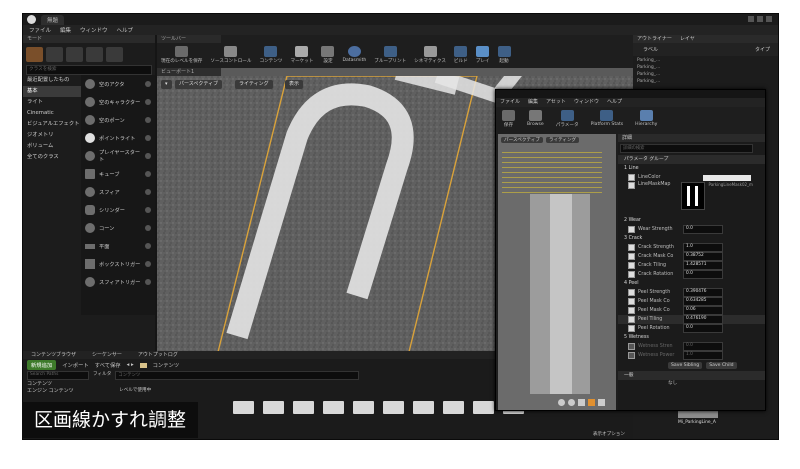  I want to click on foliage-mode-icon, so click(94, 54).